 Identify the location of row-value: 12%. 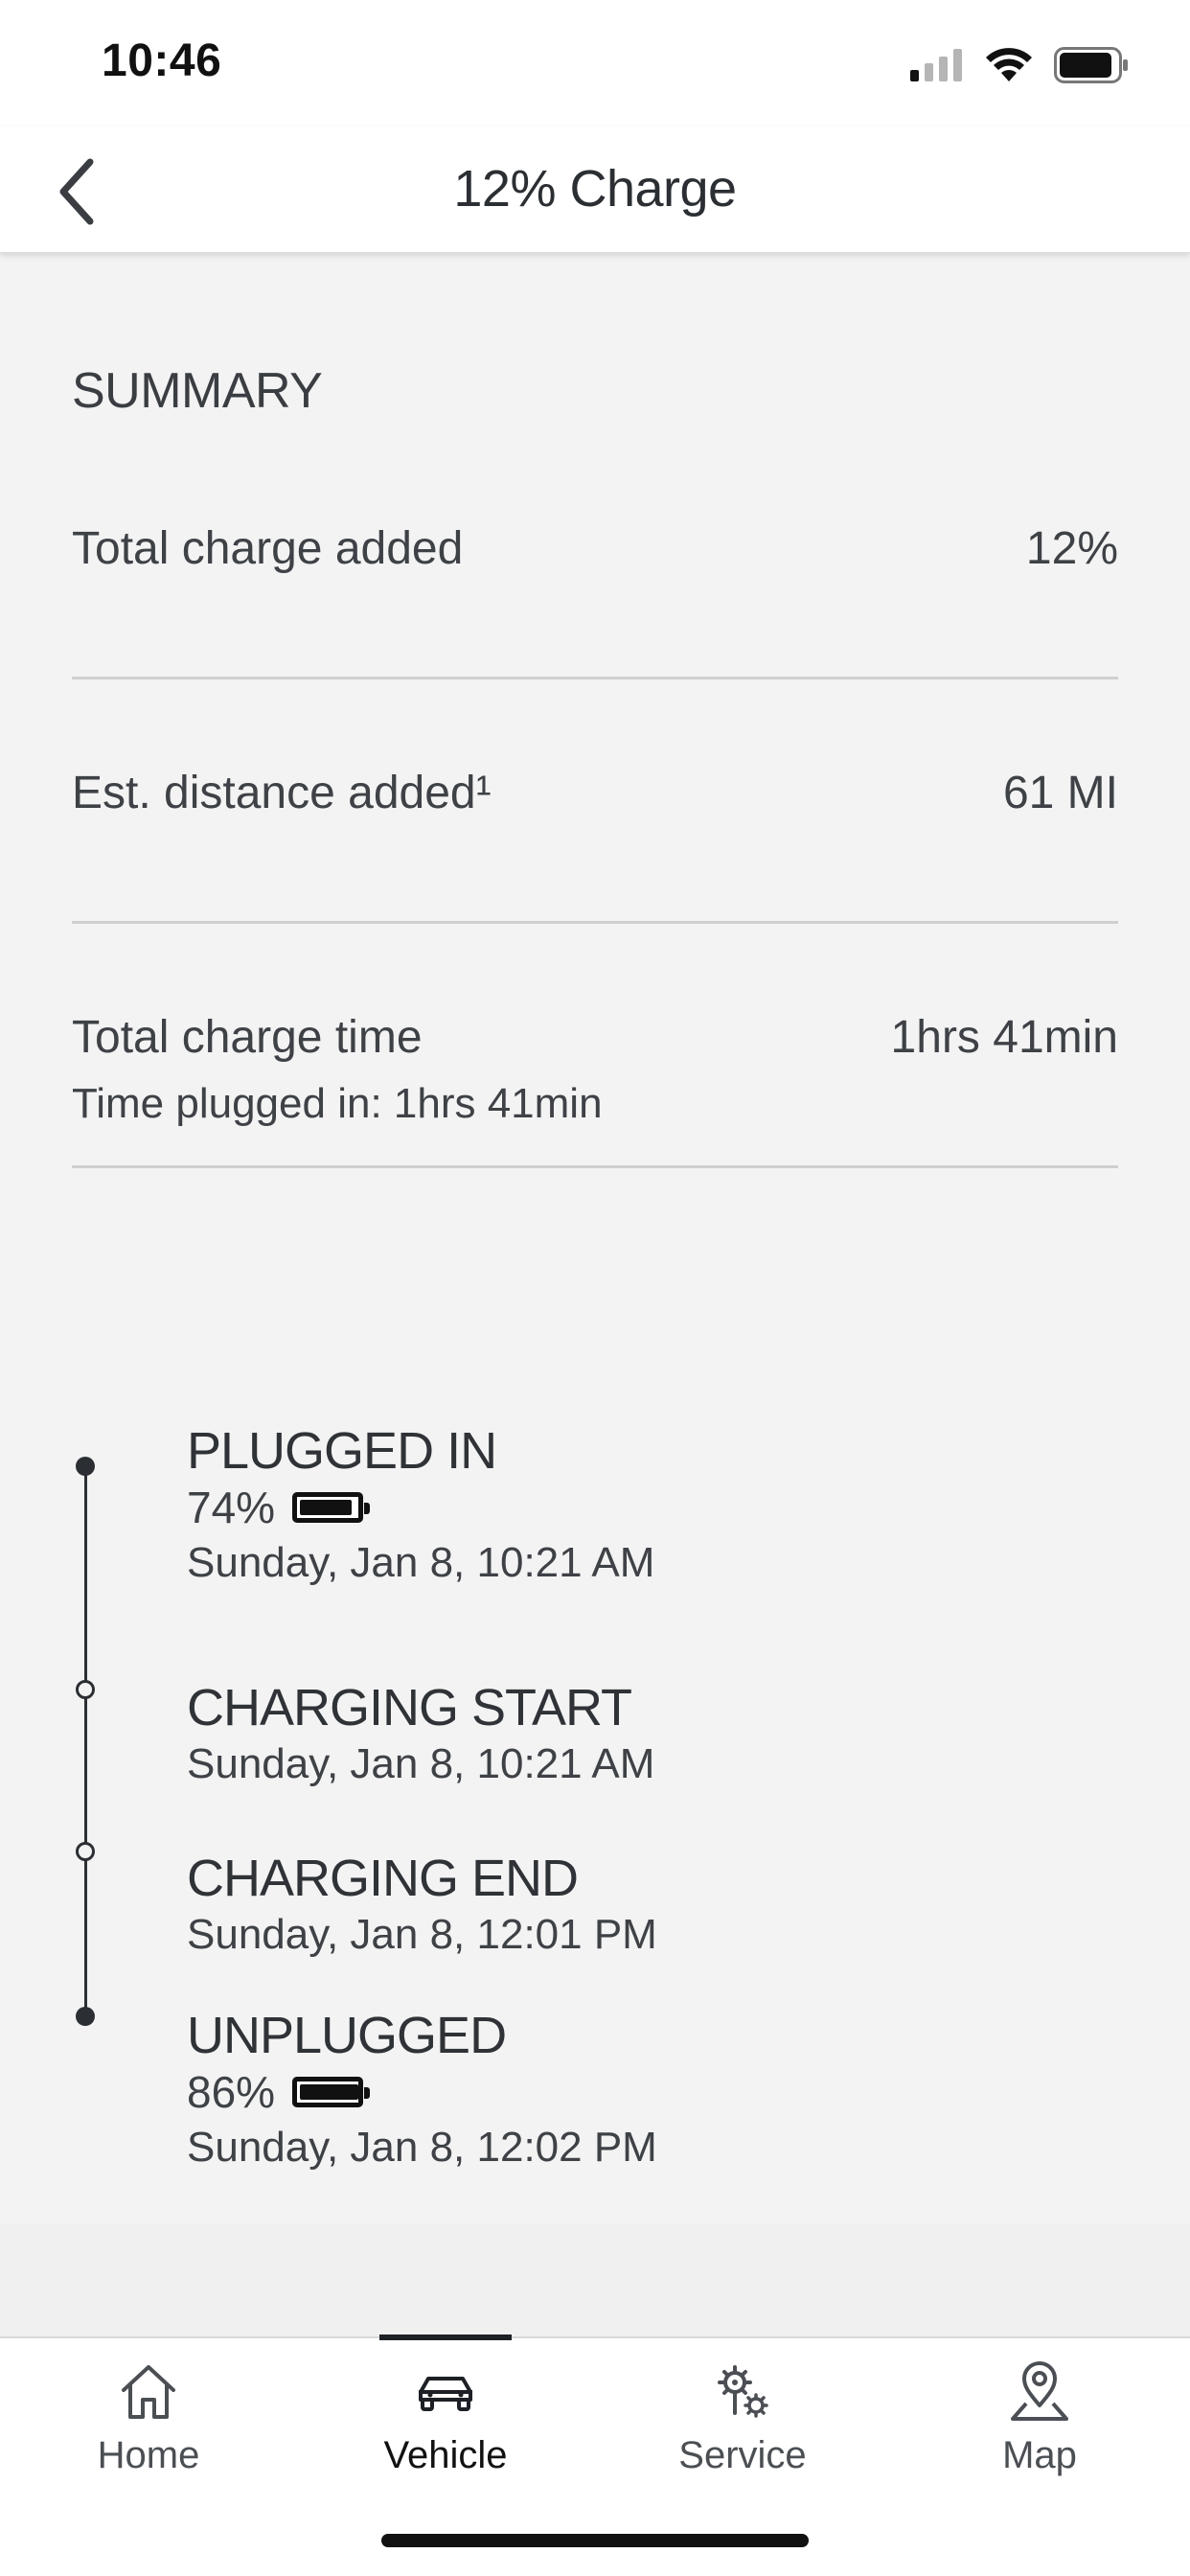
(1071, 548).